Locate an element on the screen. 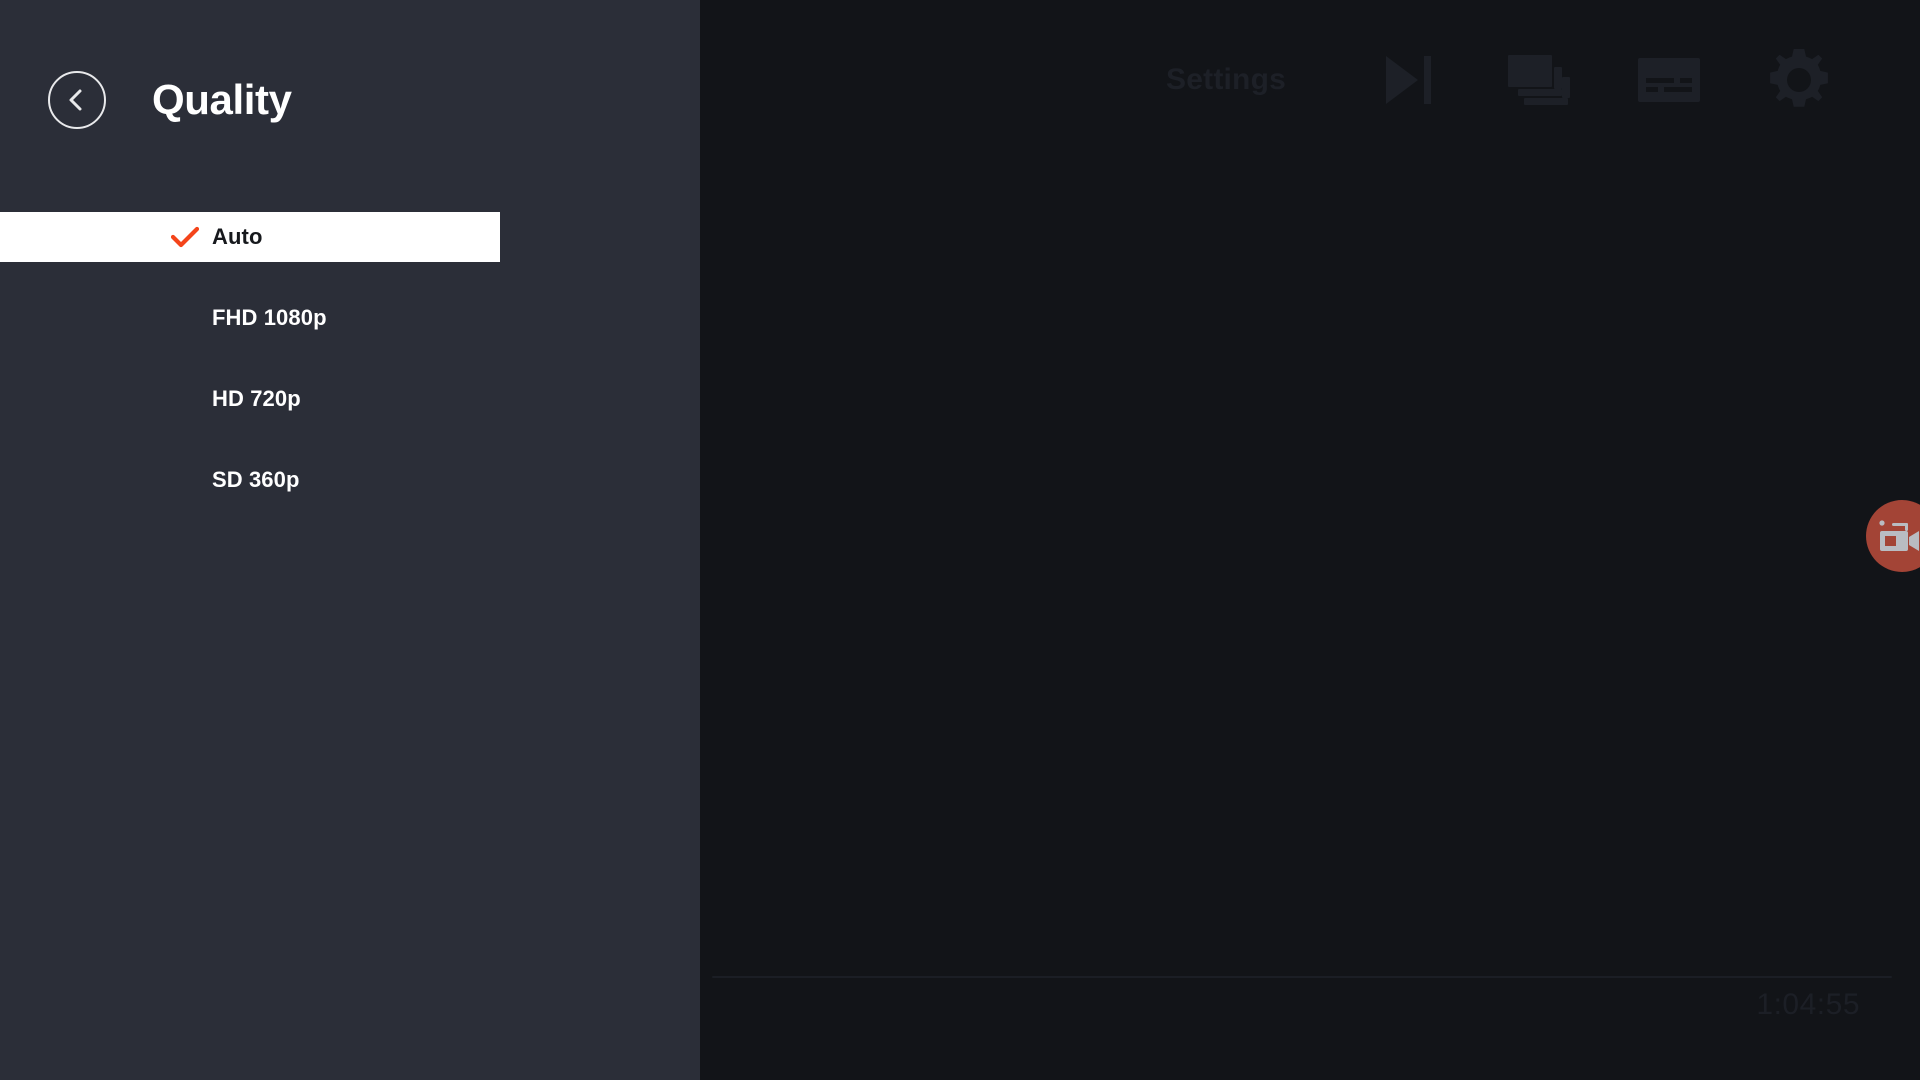 The height and width of the screenshot is (1080, 1920). quality-option-sd-360p: SD 360p is located at coordinates (350, 480).